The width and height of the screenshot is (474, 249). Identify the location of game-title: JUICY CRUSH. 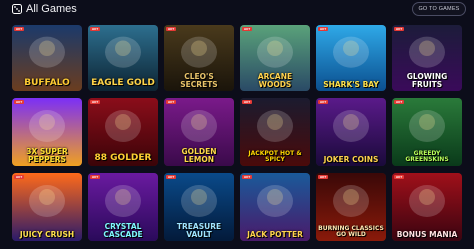
(47, 234).